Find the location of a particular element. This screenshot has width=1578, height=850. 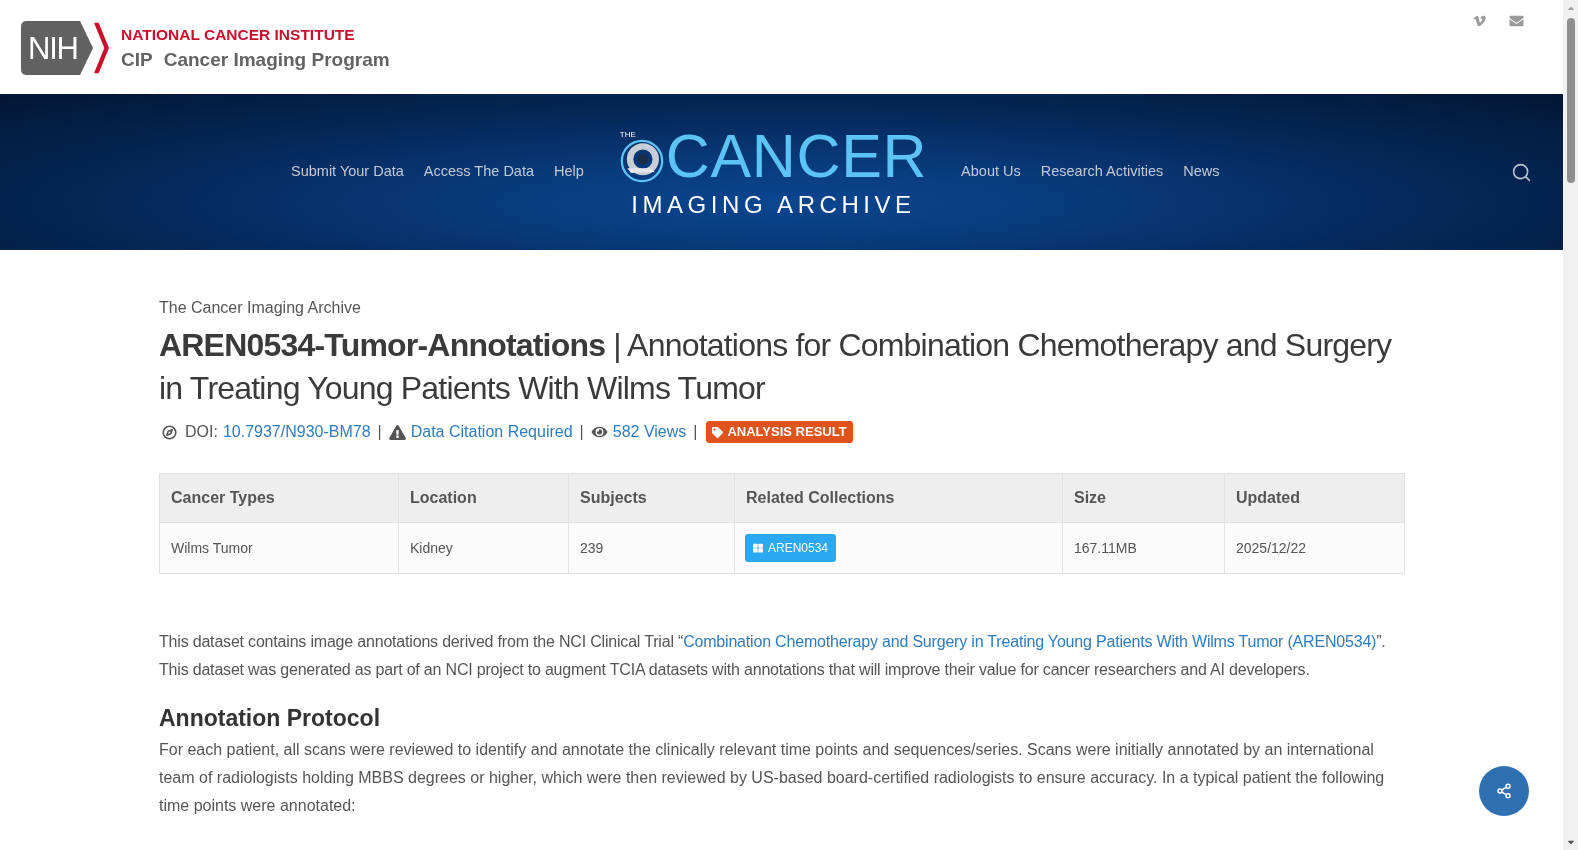

warning-icon is located at coordinates (397, 432).